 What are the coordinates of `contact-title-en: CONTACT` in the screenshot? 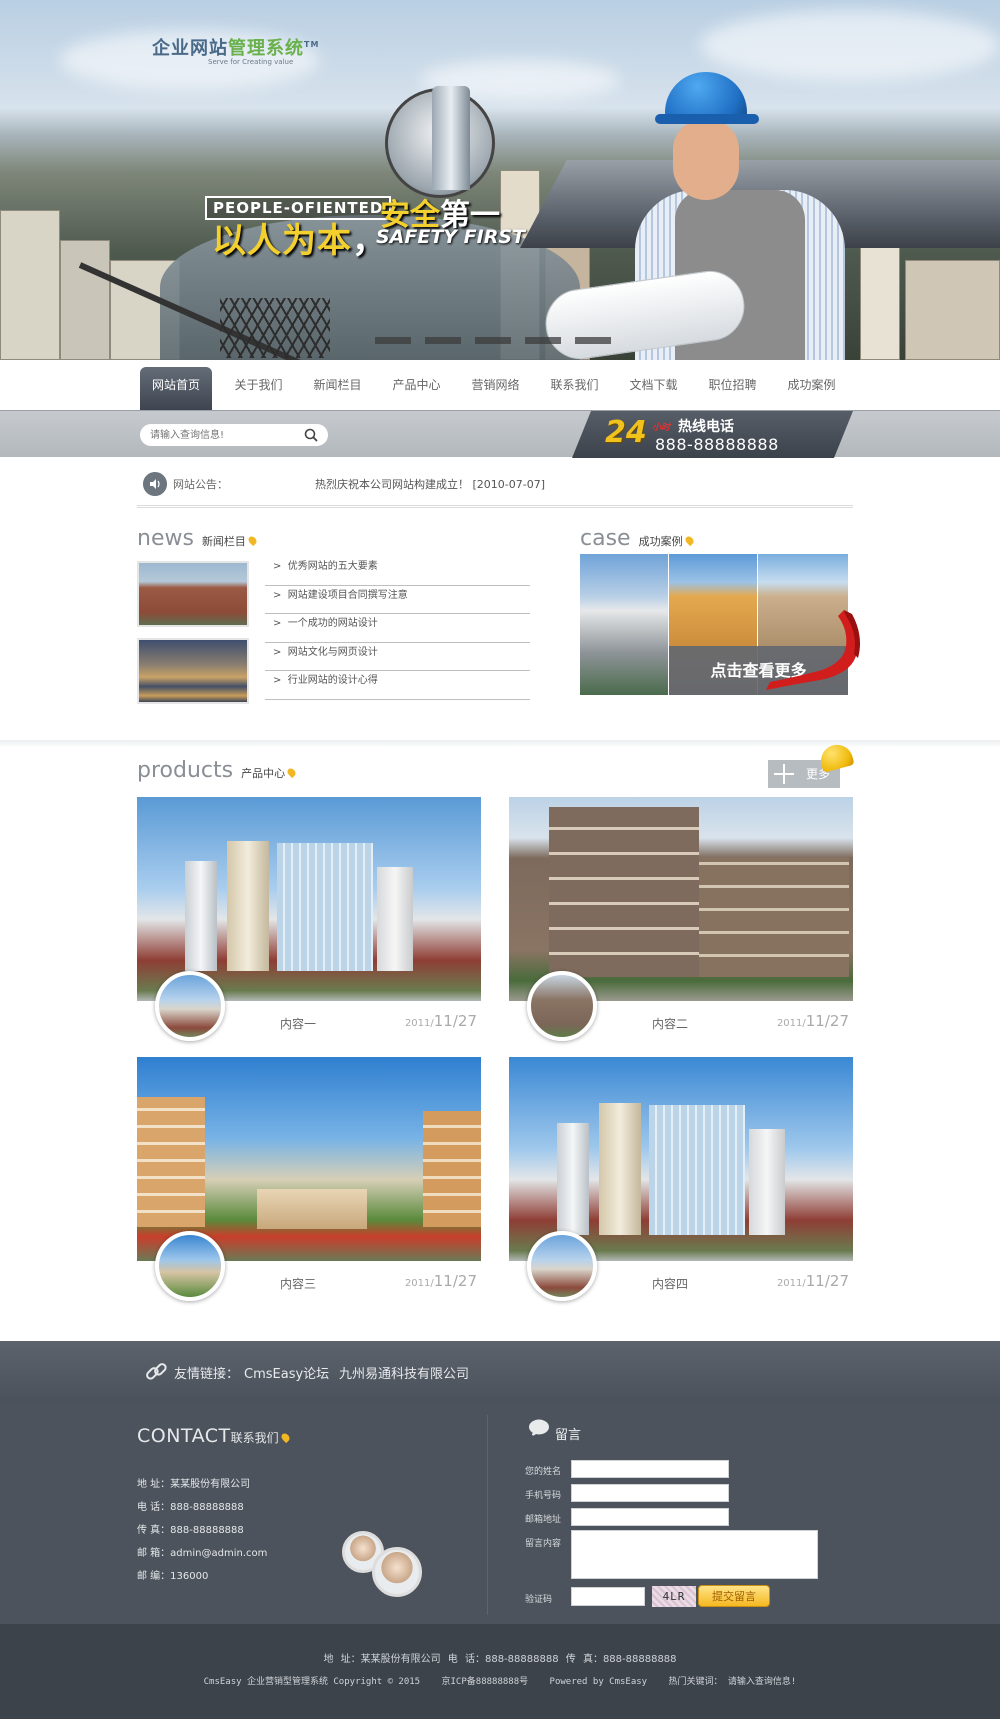 It's located at (184, 1436).